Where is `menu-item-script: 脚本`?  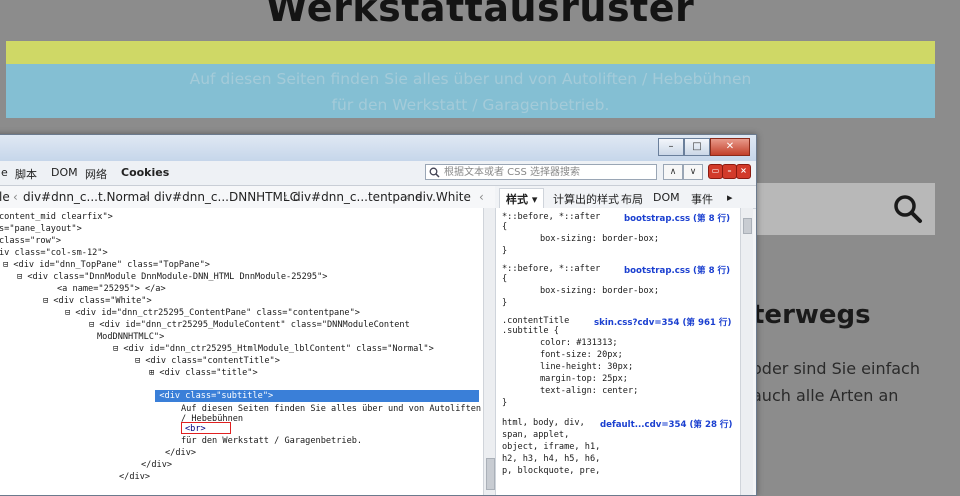 menu-item-script: 脚本 is located at coordinates (26, 174).